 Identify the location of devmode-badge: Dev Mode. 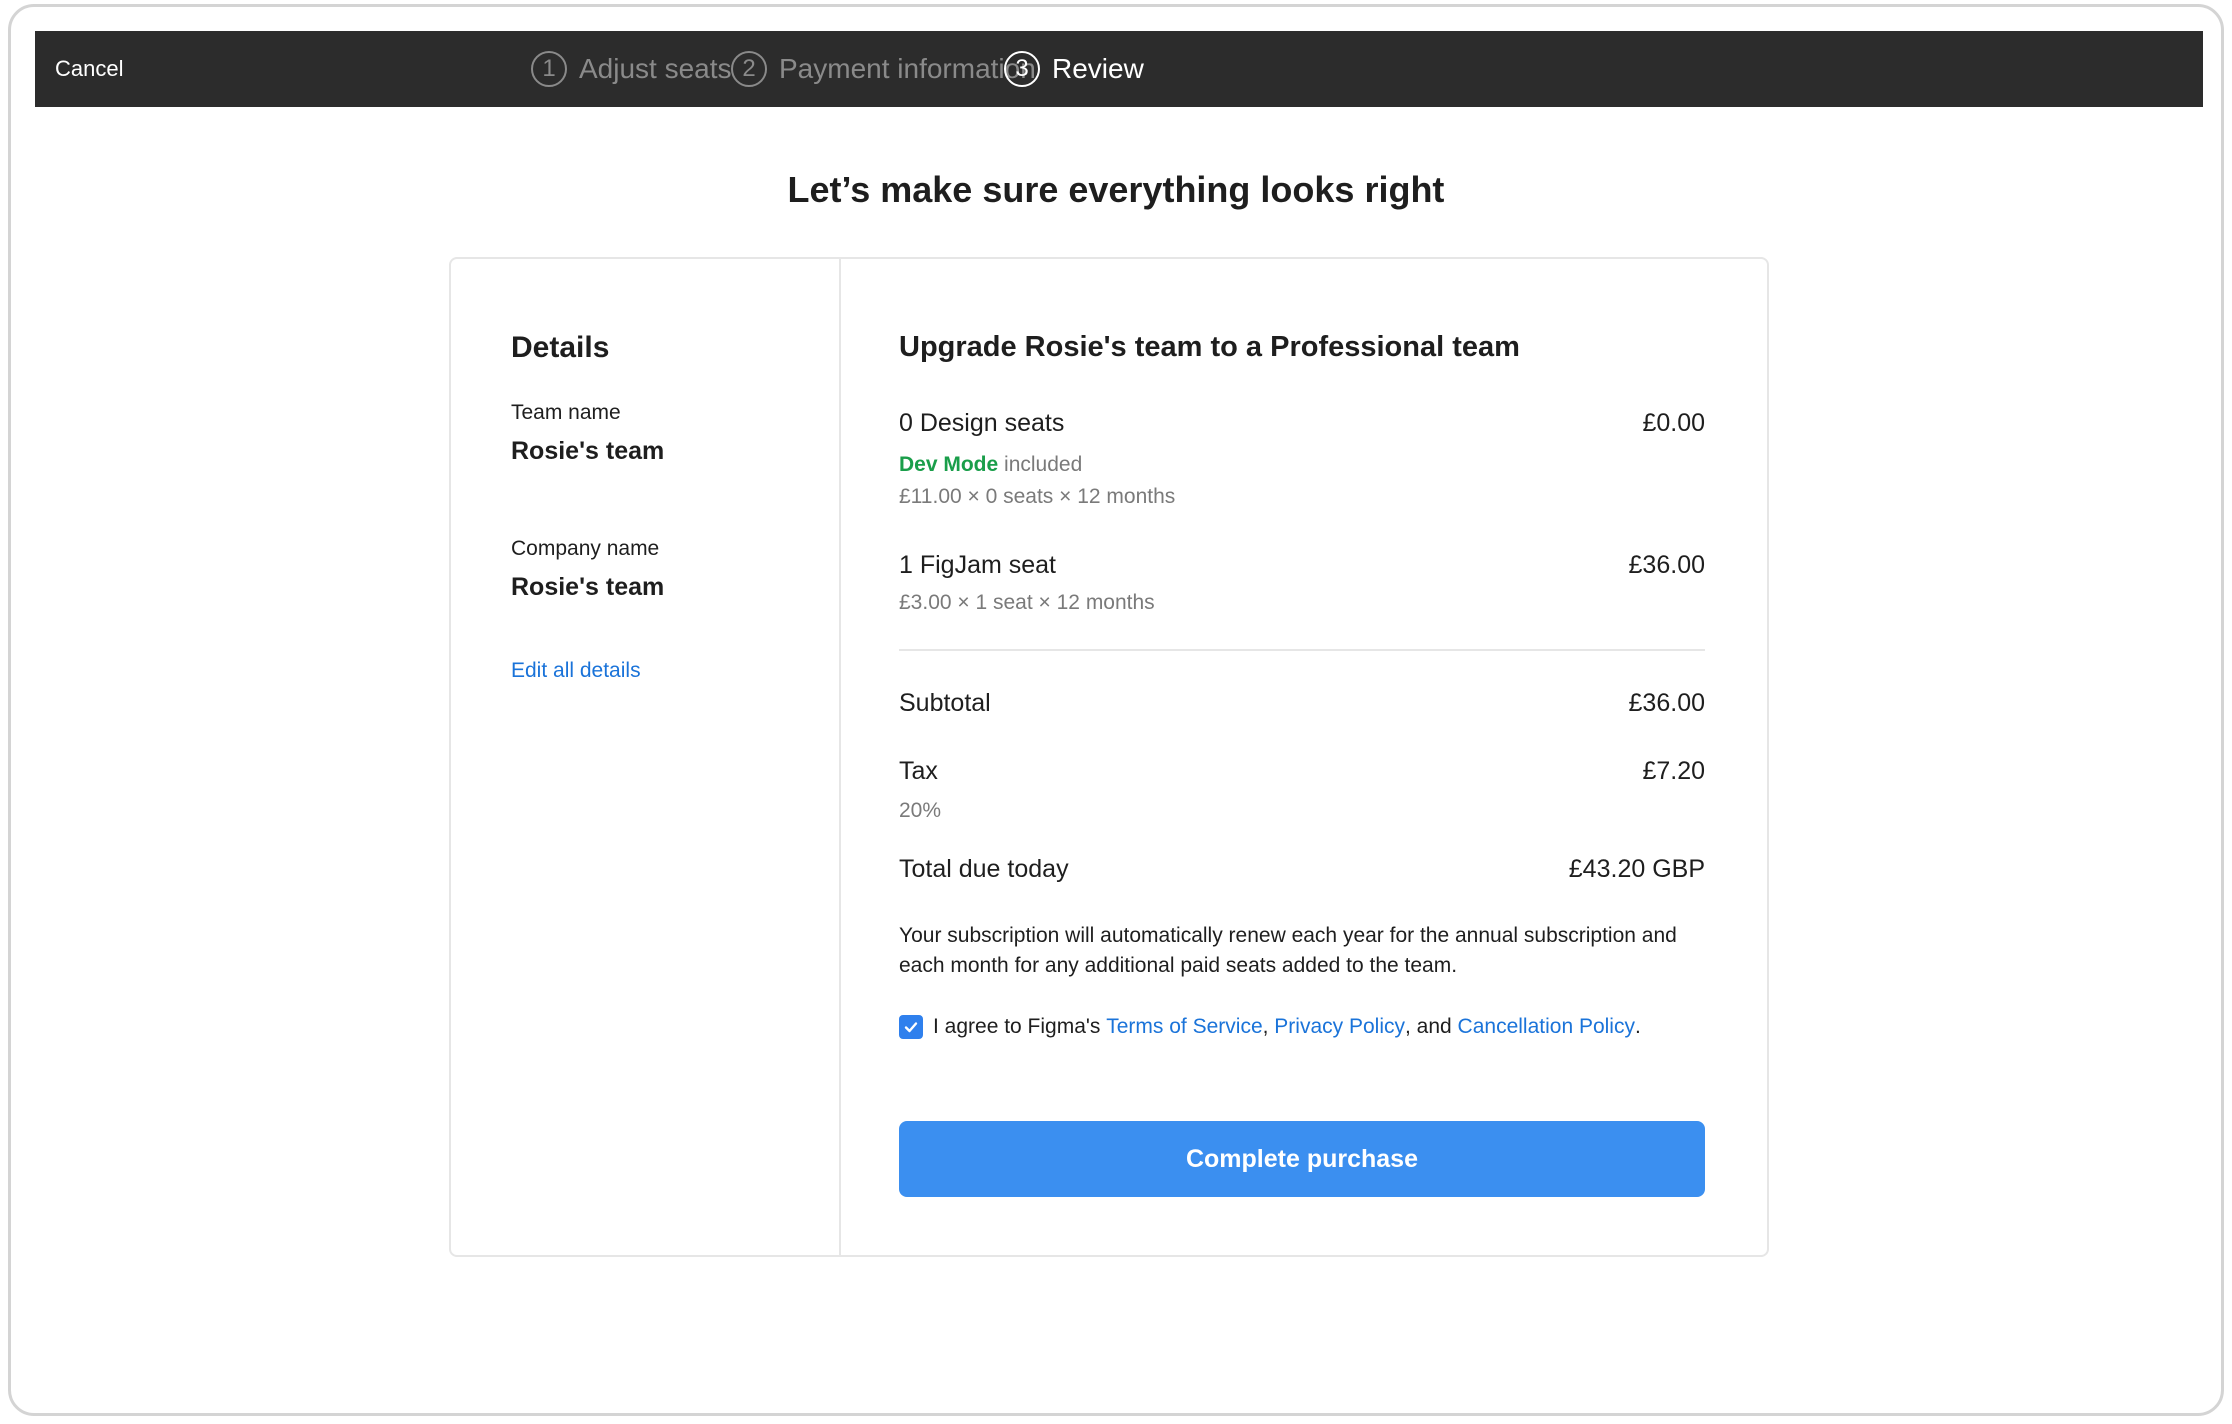
(949, 464).